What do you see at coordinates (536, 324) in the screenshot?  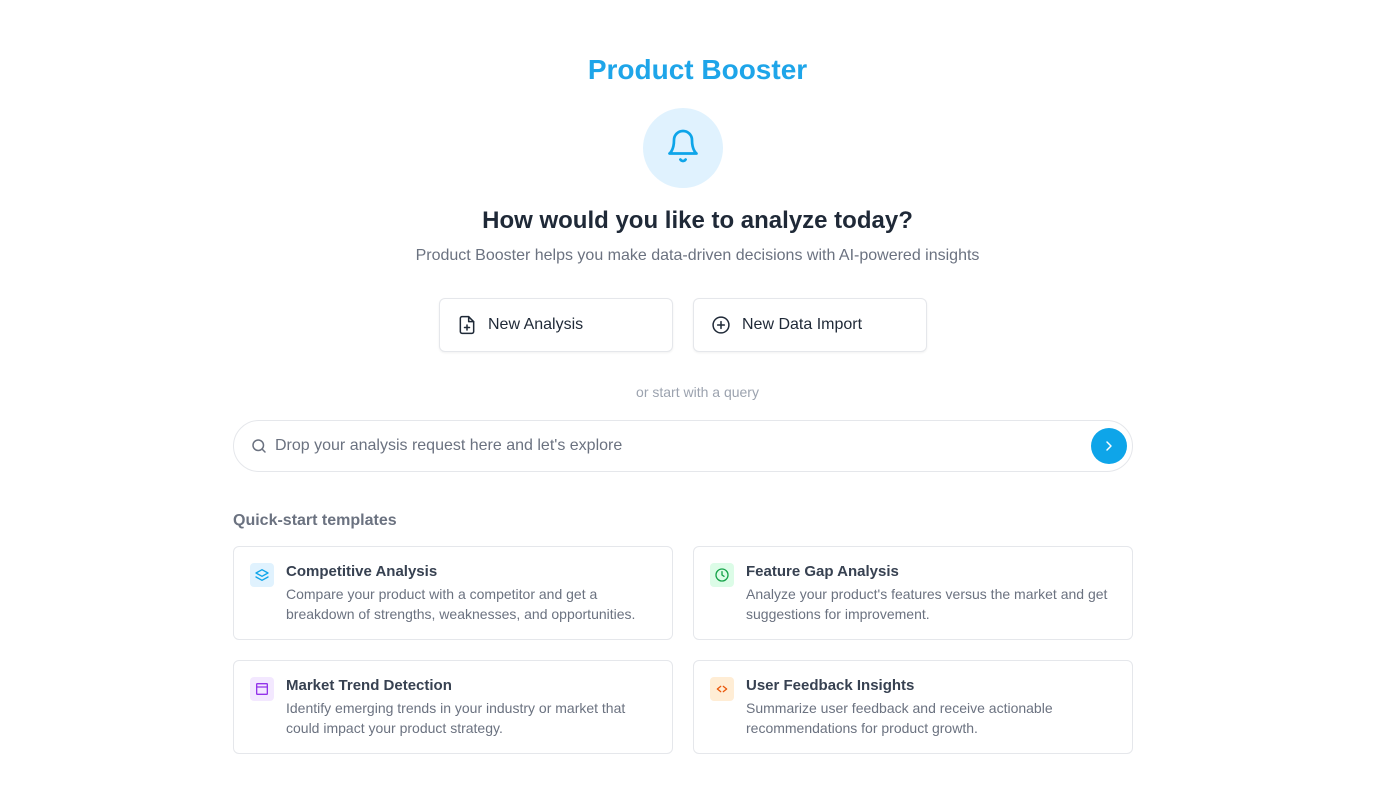 I see `new-analysis-label: New Analysis` at bounding box center [536, 324].